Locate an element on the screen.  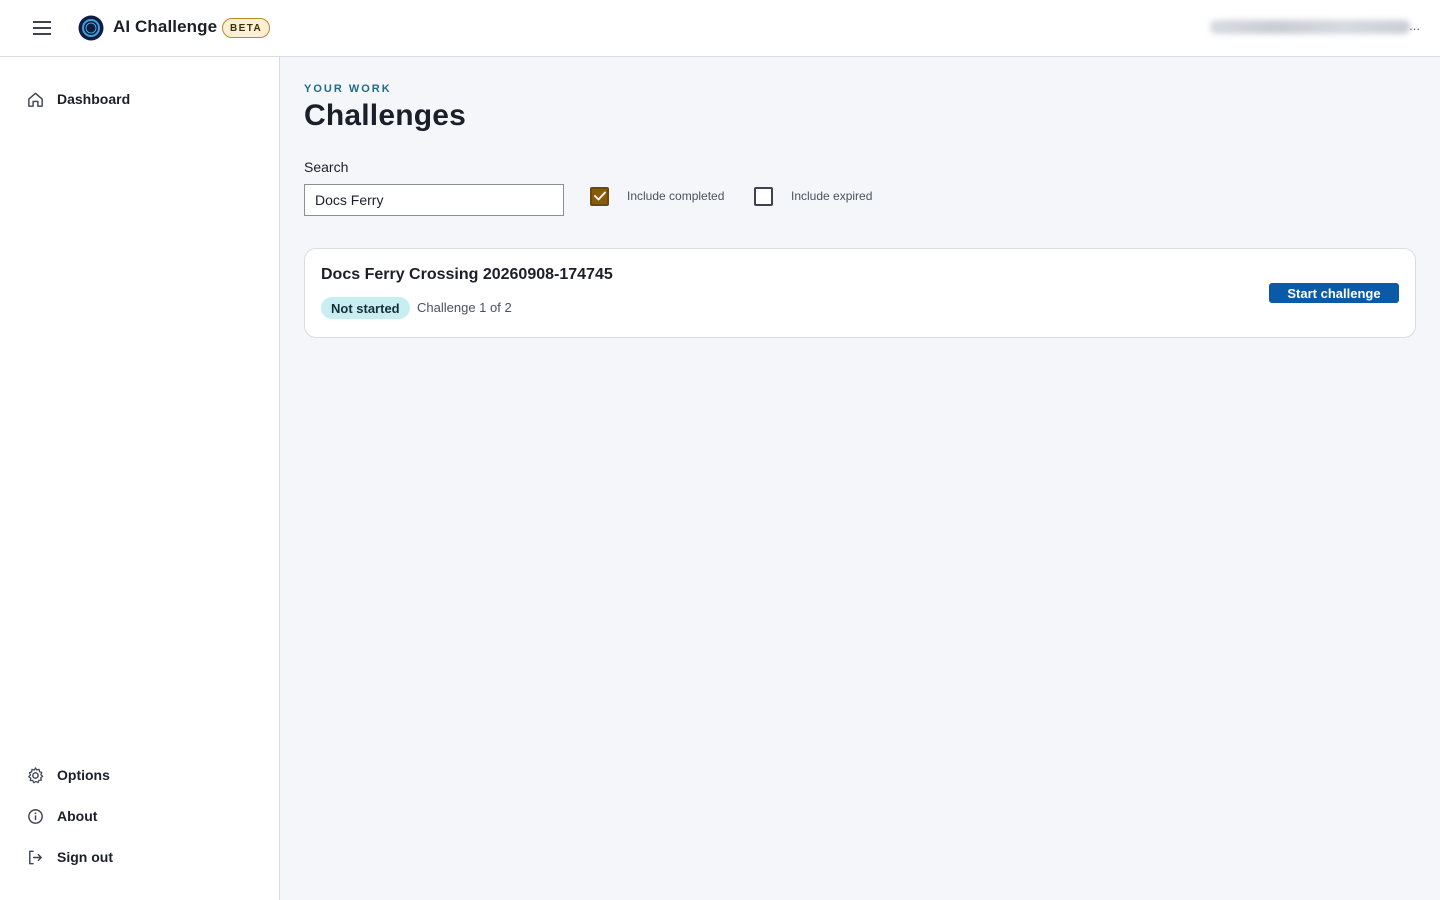
user-account-name-redacted is located at coordinates (1310, 27).